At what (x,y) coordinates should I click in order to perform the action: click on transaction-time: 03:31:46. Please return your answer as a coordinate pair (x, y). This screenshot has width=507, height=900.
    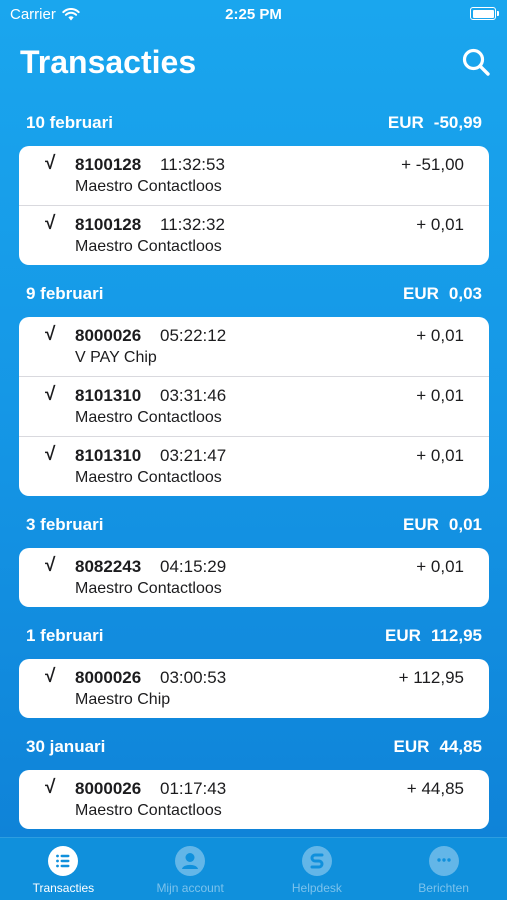
    Looking at the image, I should click on (193, 395).